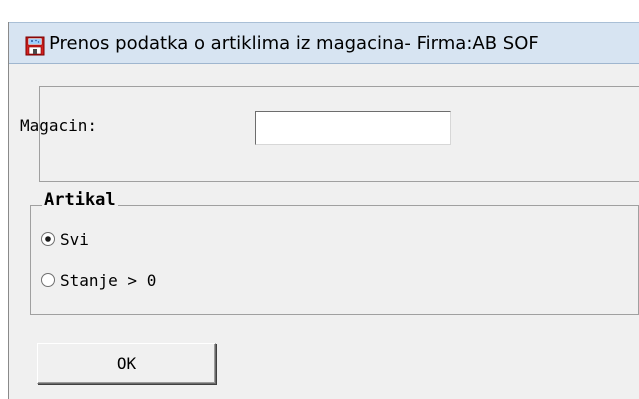 The width and height of the screenshot is (639, 399). What do you see at coordinates (108, 280) in the screenshot?
I see `radio-option-stanje-gt-0-label: Stanje > 0` at bounding box center [108, 280].